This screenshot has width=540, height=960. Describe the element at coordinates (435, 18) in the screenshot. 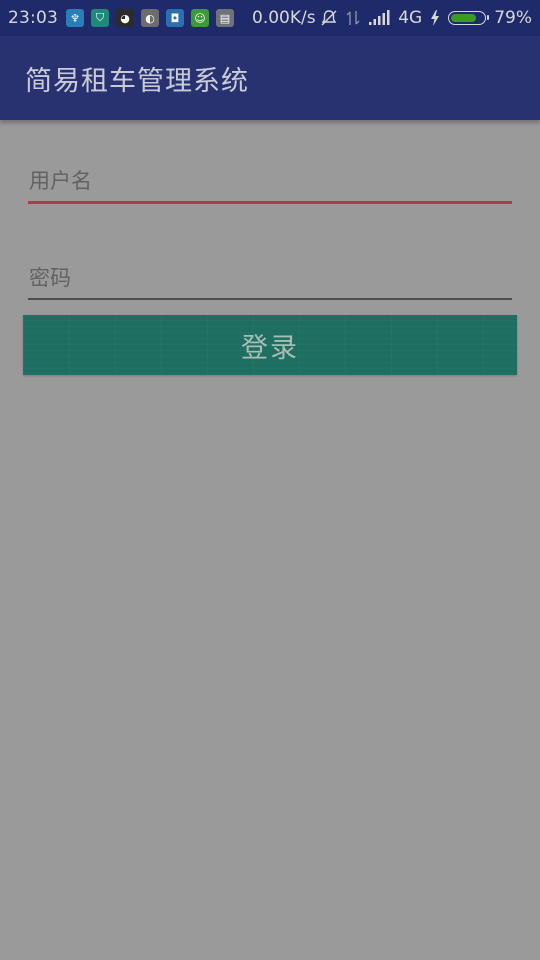

I see `charging-bolt-icon` at that location.